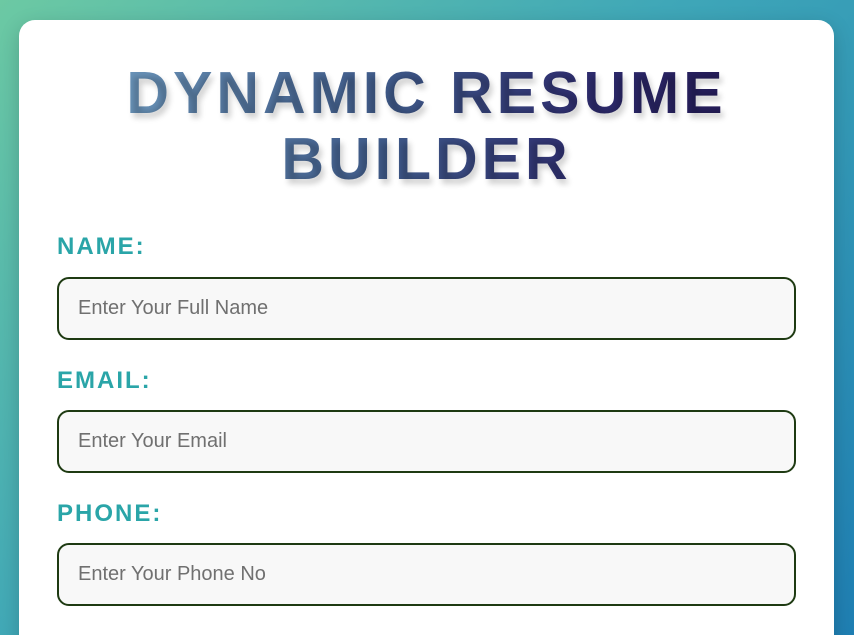 Image resolution: width=854 pixels, height=635 pixels. Describe the element at coordinates (426, 308) in the screenshot. I see `name-input` at that location.